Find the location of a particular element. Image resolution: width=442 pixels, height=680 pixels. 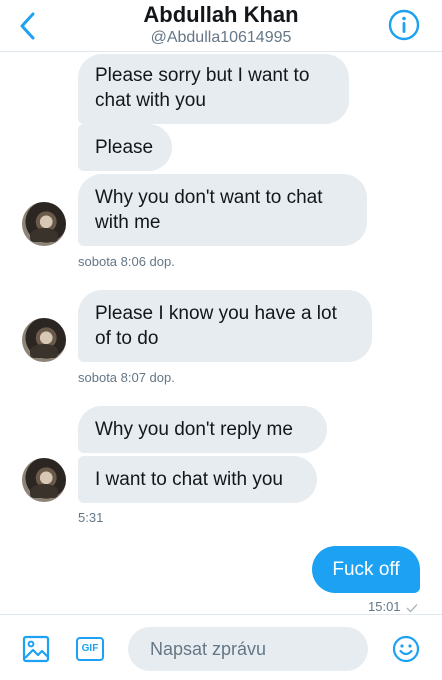

sent-time: 15:01 is located at coordinates (384, 606).